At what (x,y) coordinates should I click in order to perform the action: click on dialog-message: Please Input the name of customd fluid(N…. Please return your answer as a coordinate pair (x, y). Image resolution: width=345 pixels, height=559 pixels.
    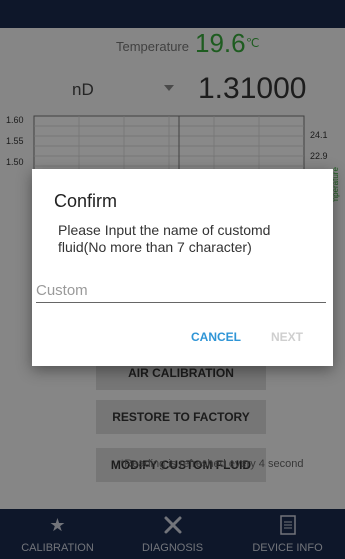
    Looking at the image, I should click on (164, 238).